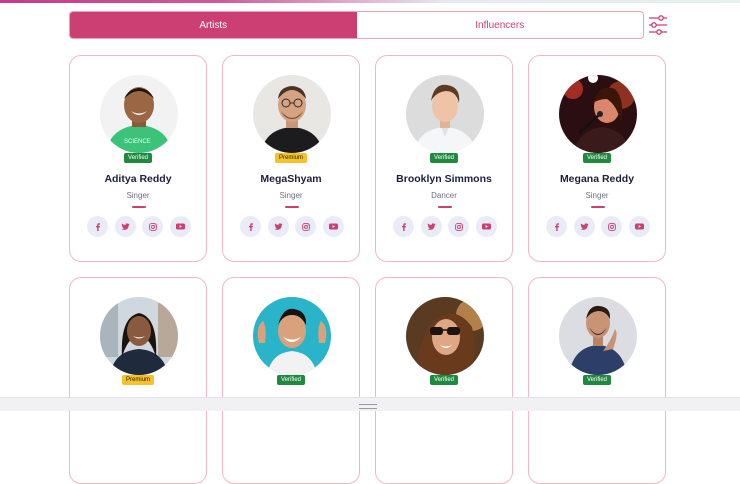  I want to click on tab-influencers-label: Influencers, so click(500, 25).